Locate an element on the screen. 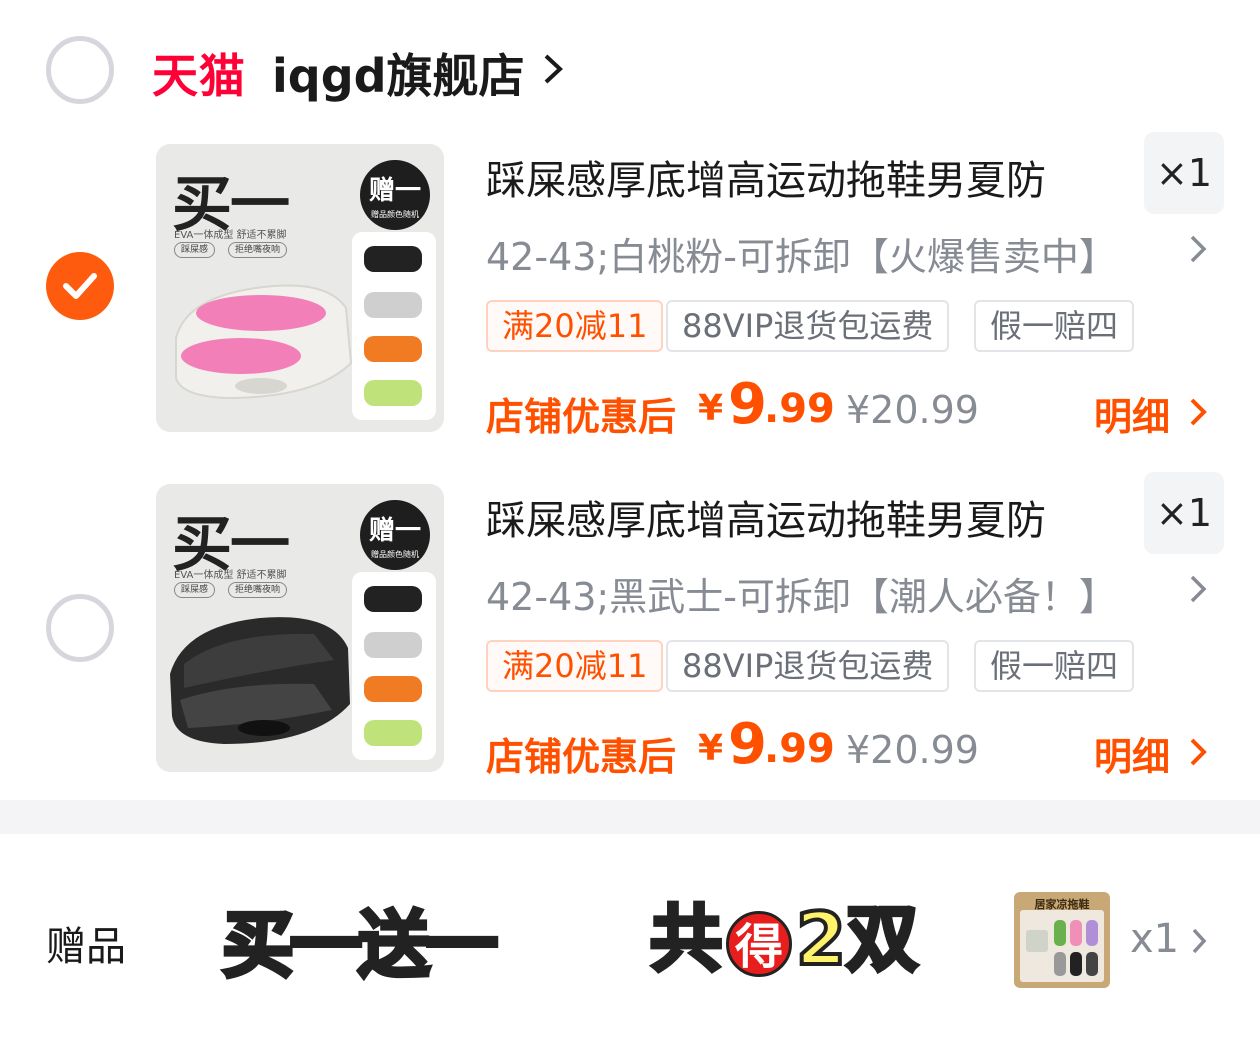  store-name: iqgd旗舰店 is located at coordinates (398, 73).